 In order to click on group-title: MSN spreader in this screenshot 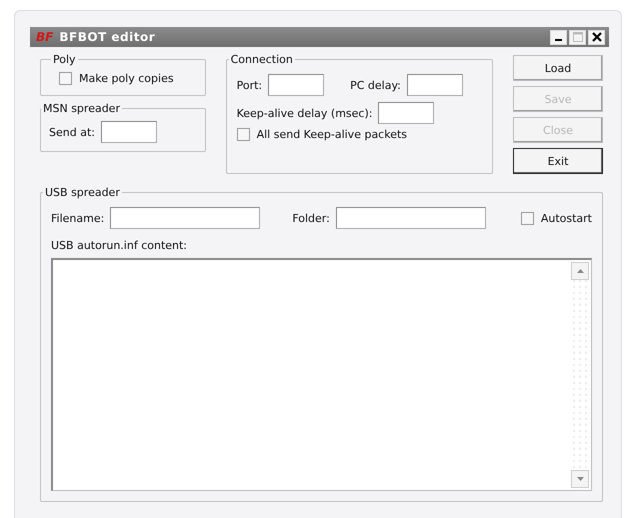, I will do `click(81, 108)`.